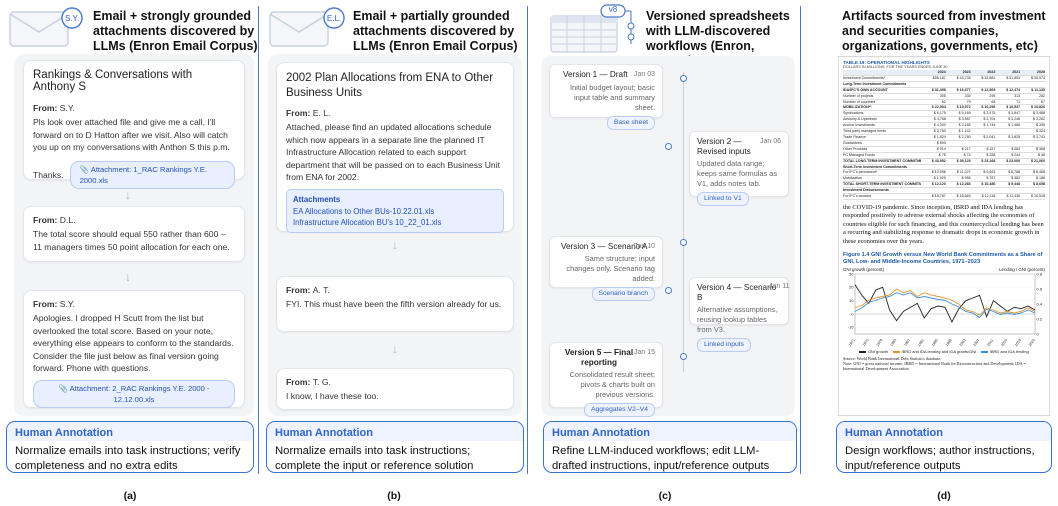  Describe the element at coordinates (723, 199) in the screenshot. I see `version-tag: Linked to V1` at that location.